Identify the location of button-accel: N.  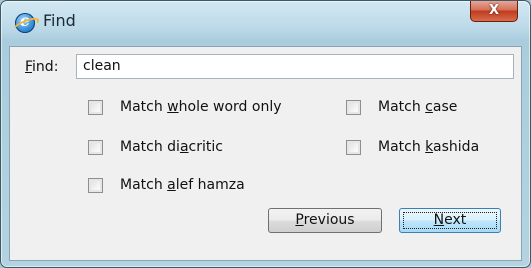
(439, 220).